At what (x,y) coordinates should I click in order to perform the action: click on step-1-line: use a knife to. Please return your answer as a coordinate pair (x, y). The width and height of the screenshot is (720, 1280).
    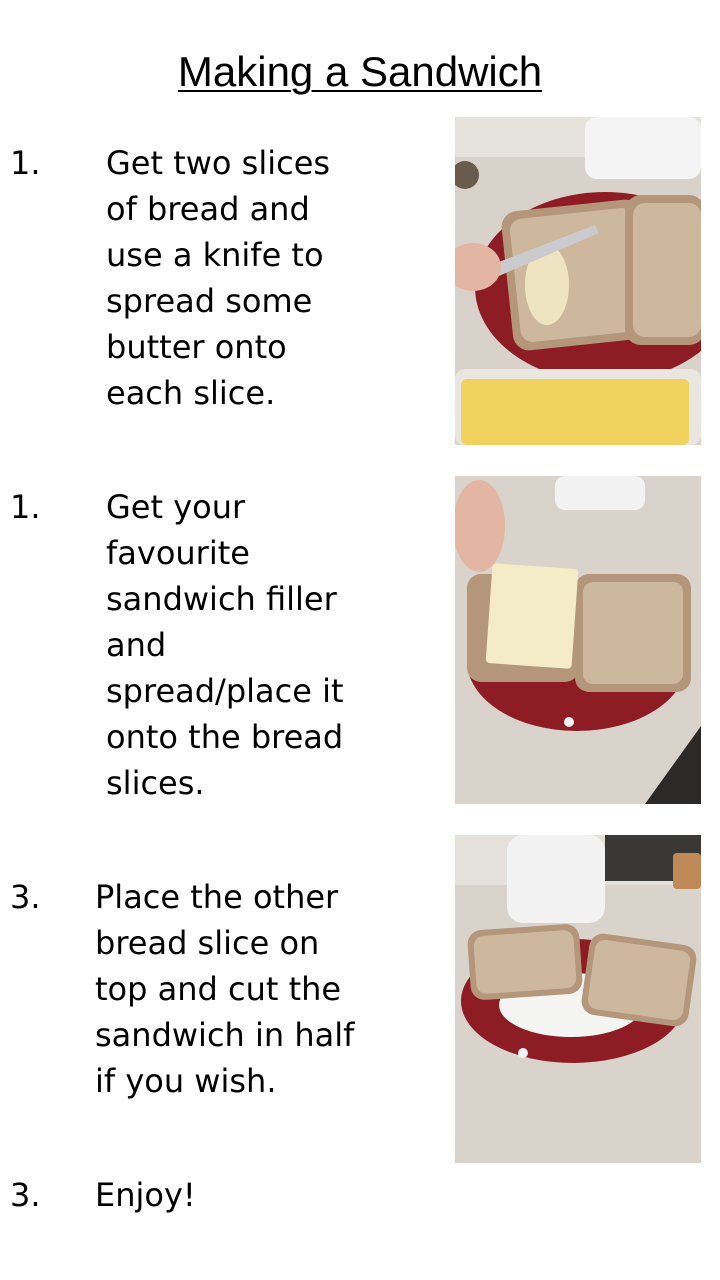
    Looking at the image, I should click on (215, 255).